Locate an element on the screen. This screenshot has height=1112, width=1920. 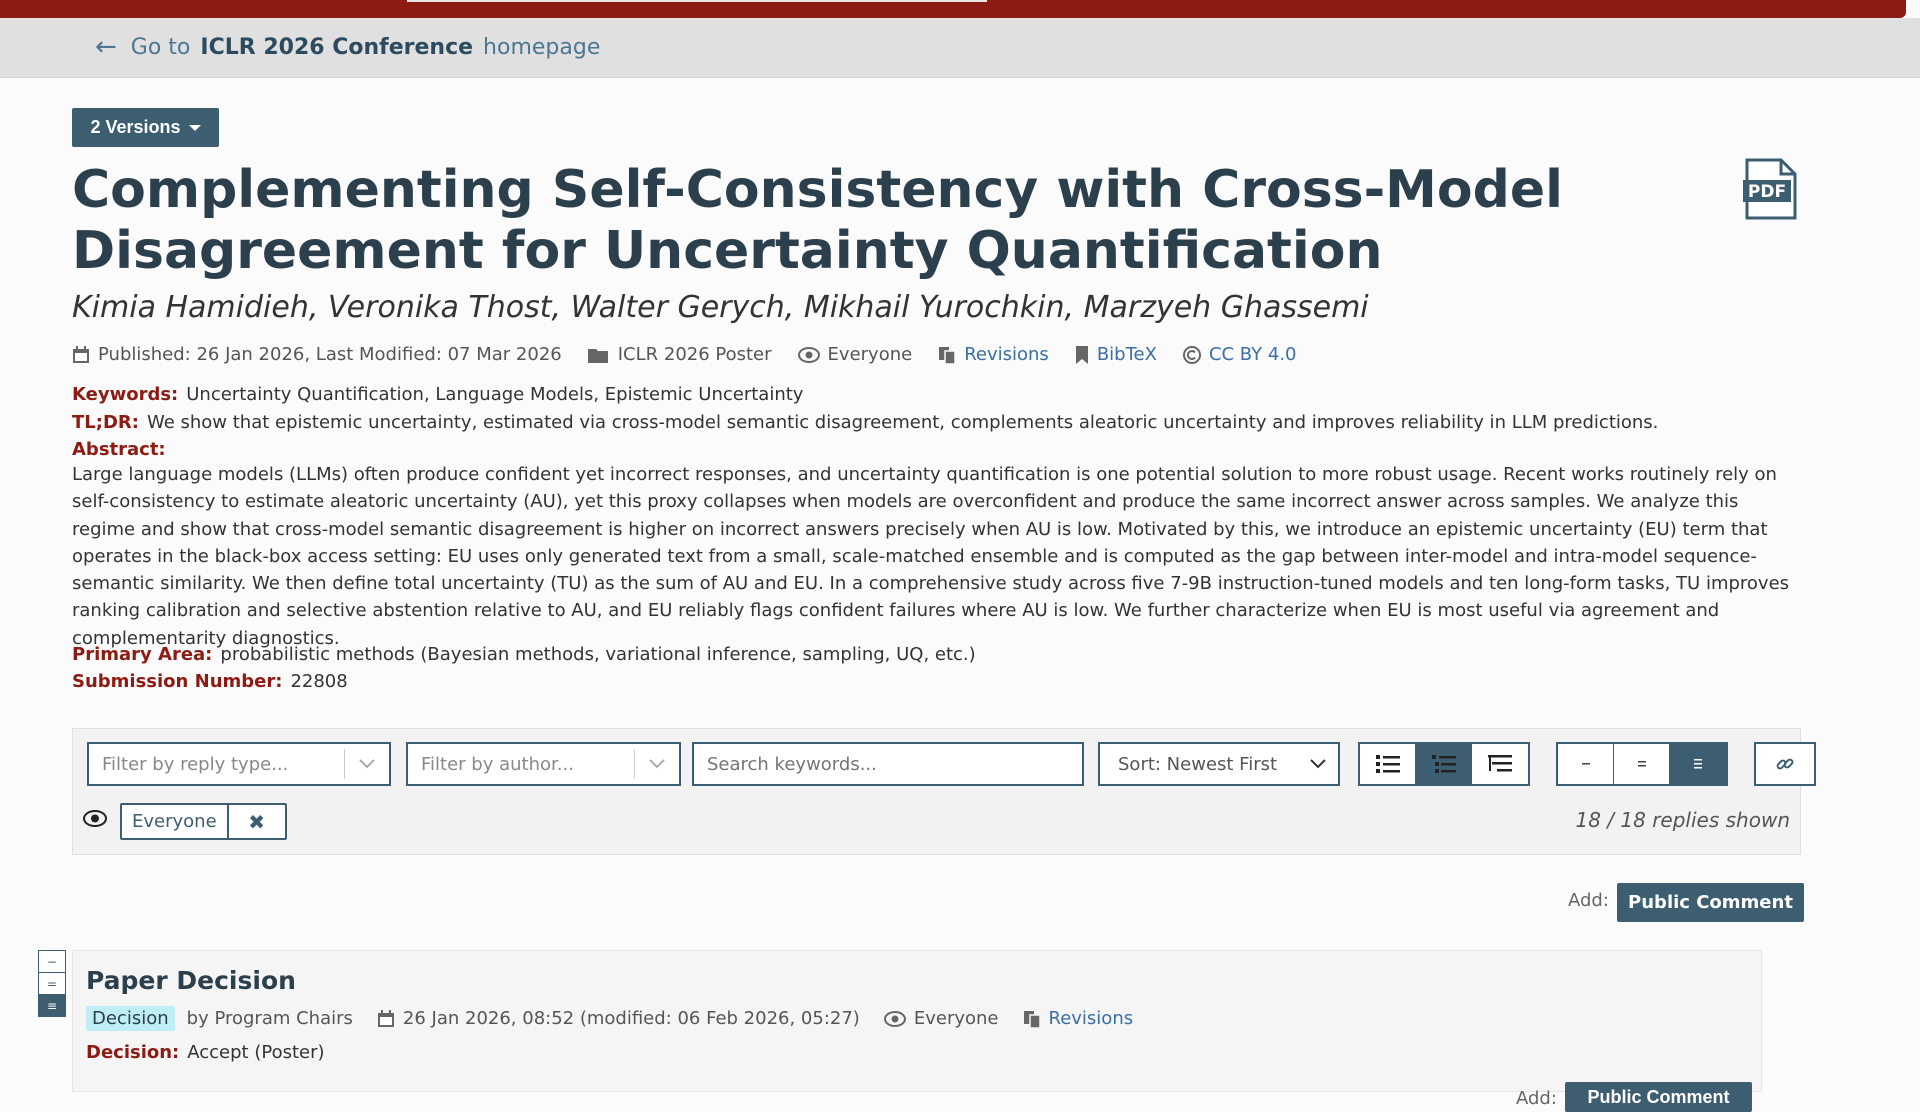
copy-link-button is located at coordinates (1785, 764).